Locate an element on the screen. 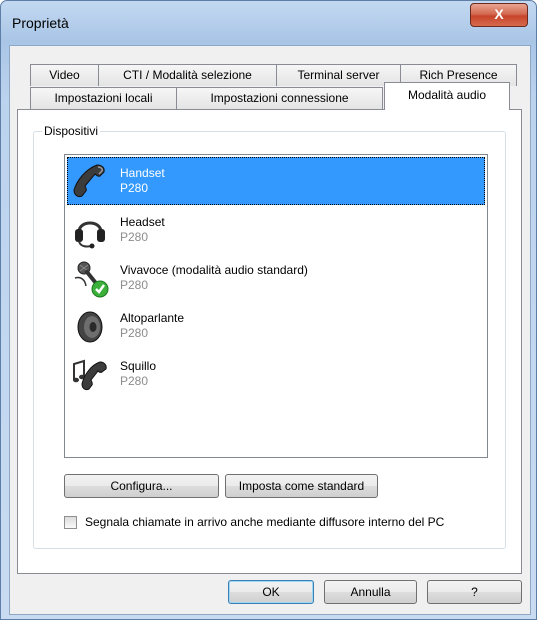 Image resolution: width=539 pixels, height=622 pixels. ok-button: OK is located at coordinates (271, 592).